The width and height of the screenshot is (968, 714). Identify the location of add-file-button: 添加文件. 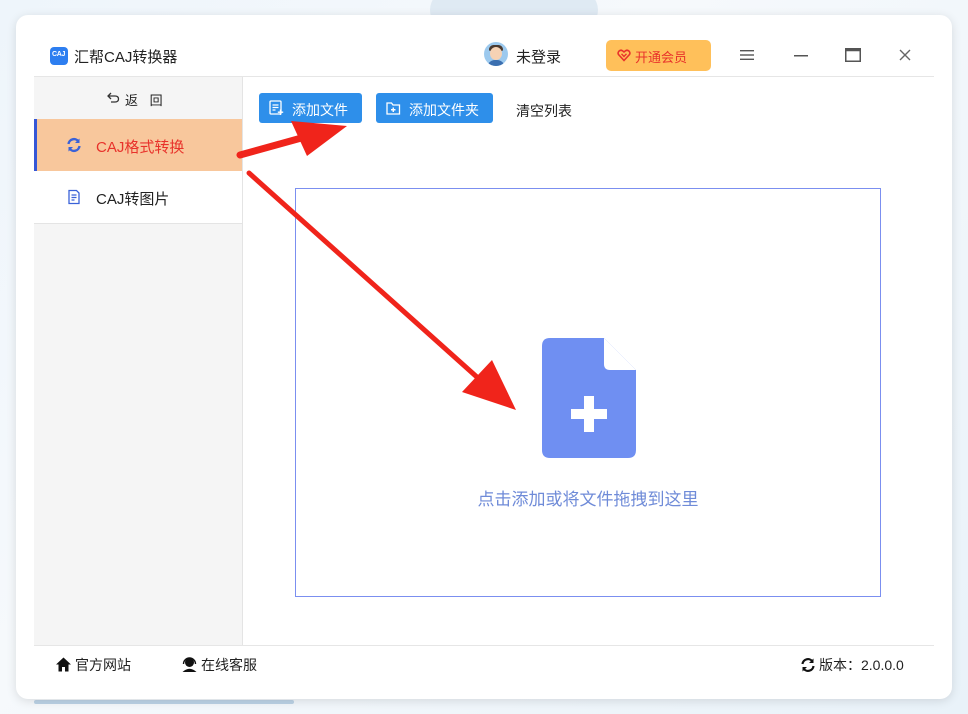
(310, 108).